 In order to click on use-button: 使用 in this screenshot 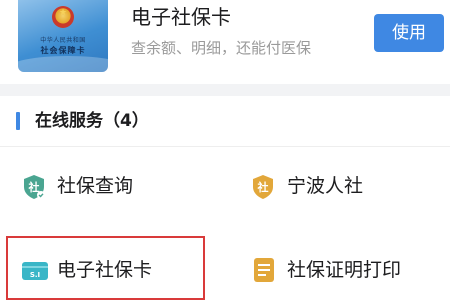, I will do `click(409, 33)`.